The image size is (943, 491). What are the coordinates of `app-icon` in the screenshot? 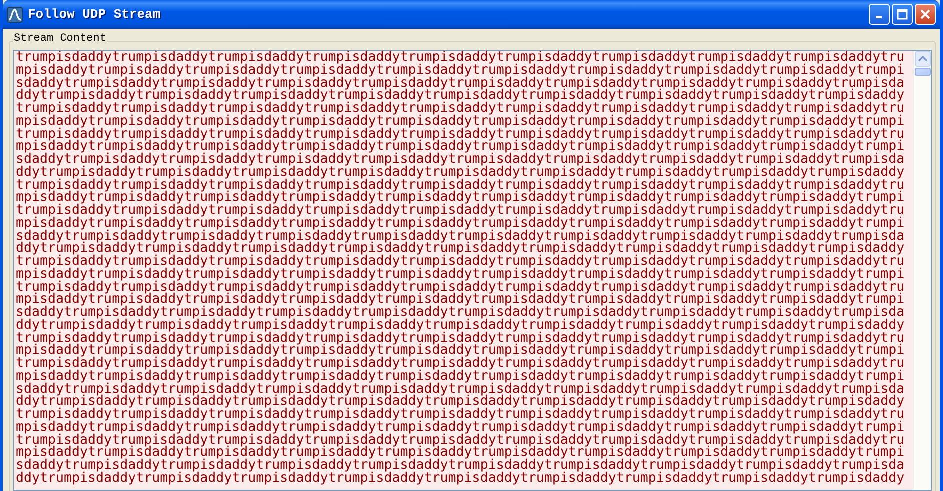 It's located at (15, 14).